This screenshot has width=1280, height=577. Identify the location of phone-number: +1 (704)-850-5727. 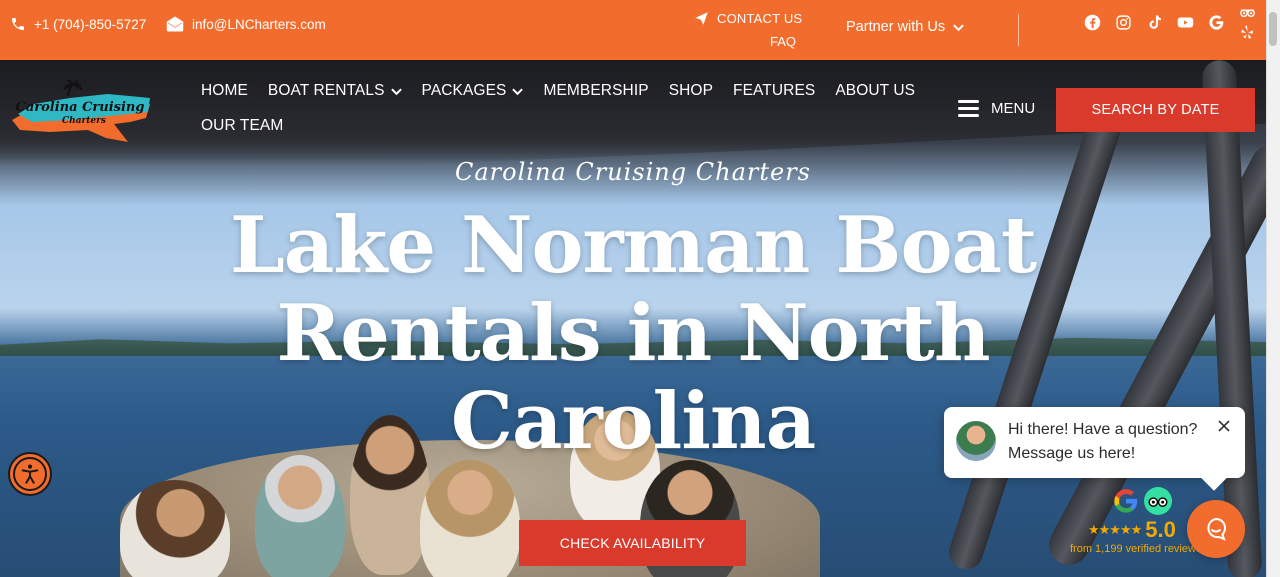
(90, 24).